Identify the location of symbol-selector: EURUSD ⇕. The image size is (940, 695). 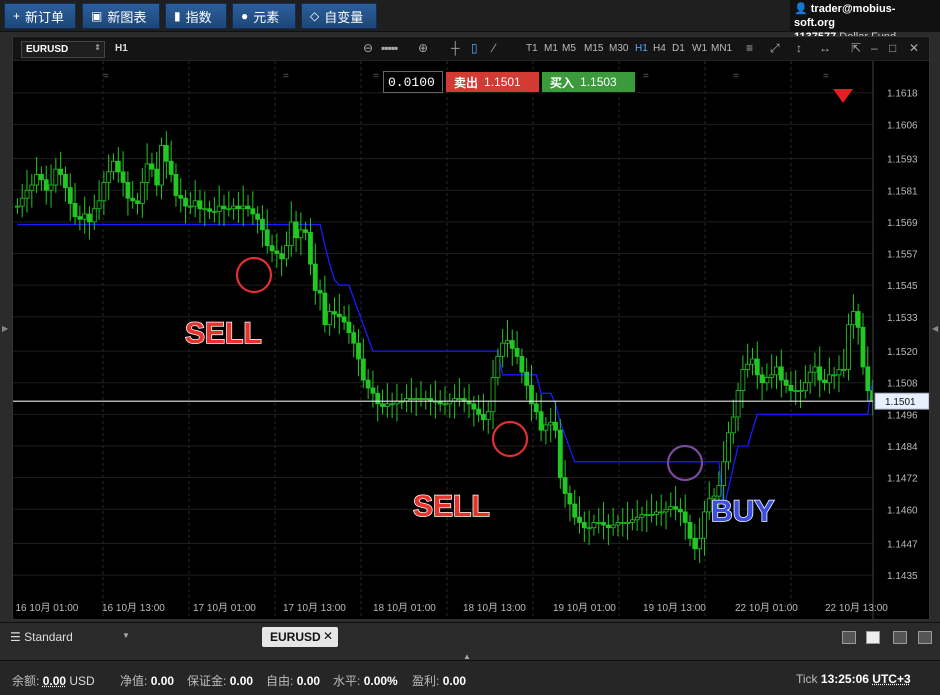
(63, 49).